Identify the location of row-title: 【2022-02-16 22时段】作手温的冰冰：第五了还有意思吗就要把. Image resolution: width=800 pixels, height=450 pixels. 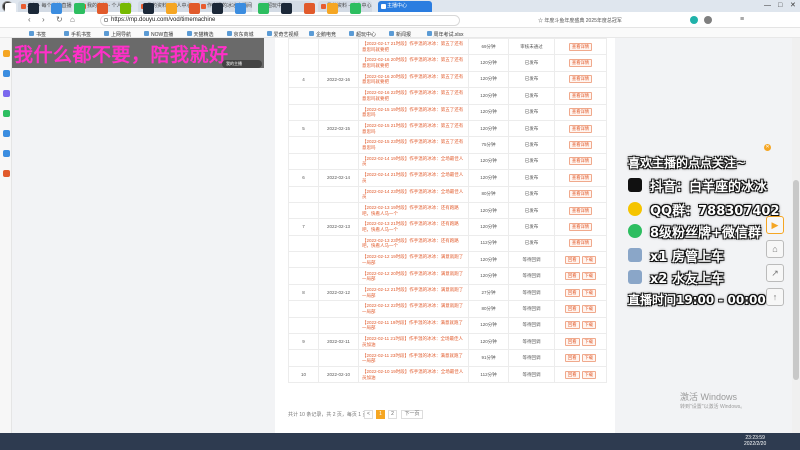
(413, 96).